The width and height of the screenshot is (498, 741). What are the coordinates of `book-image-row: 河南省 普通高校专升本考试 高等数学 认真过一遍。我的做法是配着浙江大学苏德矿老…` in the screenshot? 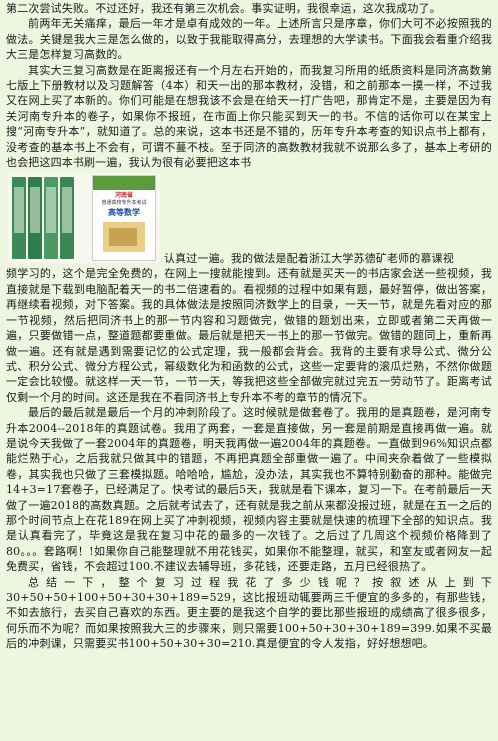 It's located at (249, 219).